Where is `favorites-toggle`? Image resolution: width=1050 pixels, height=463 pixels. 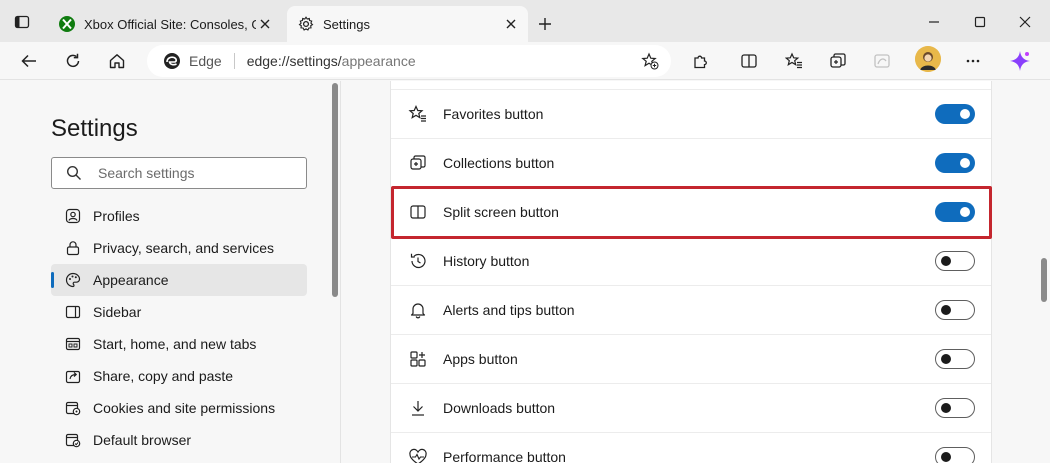
favorites-toggle is located at coordinates (955, 114).